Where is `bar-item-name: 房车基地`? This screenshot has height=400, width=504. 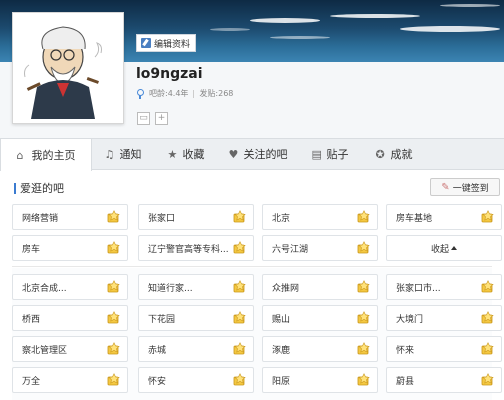 bar-item-name: 房车基地 is located at coordinates (414, 218).